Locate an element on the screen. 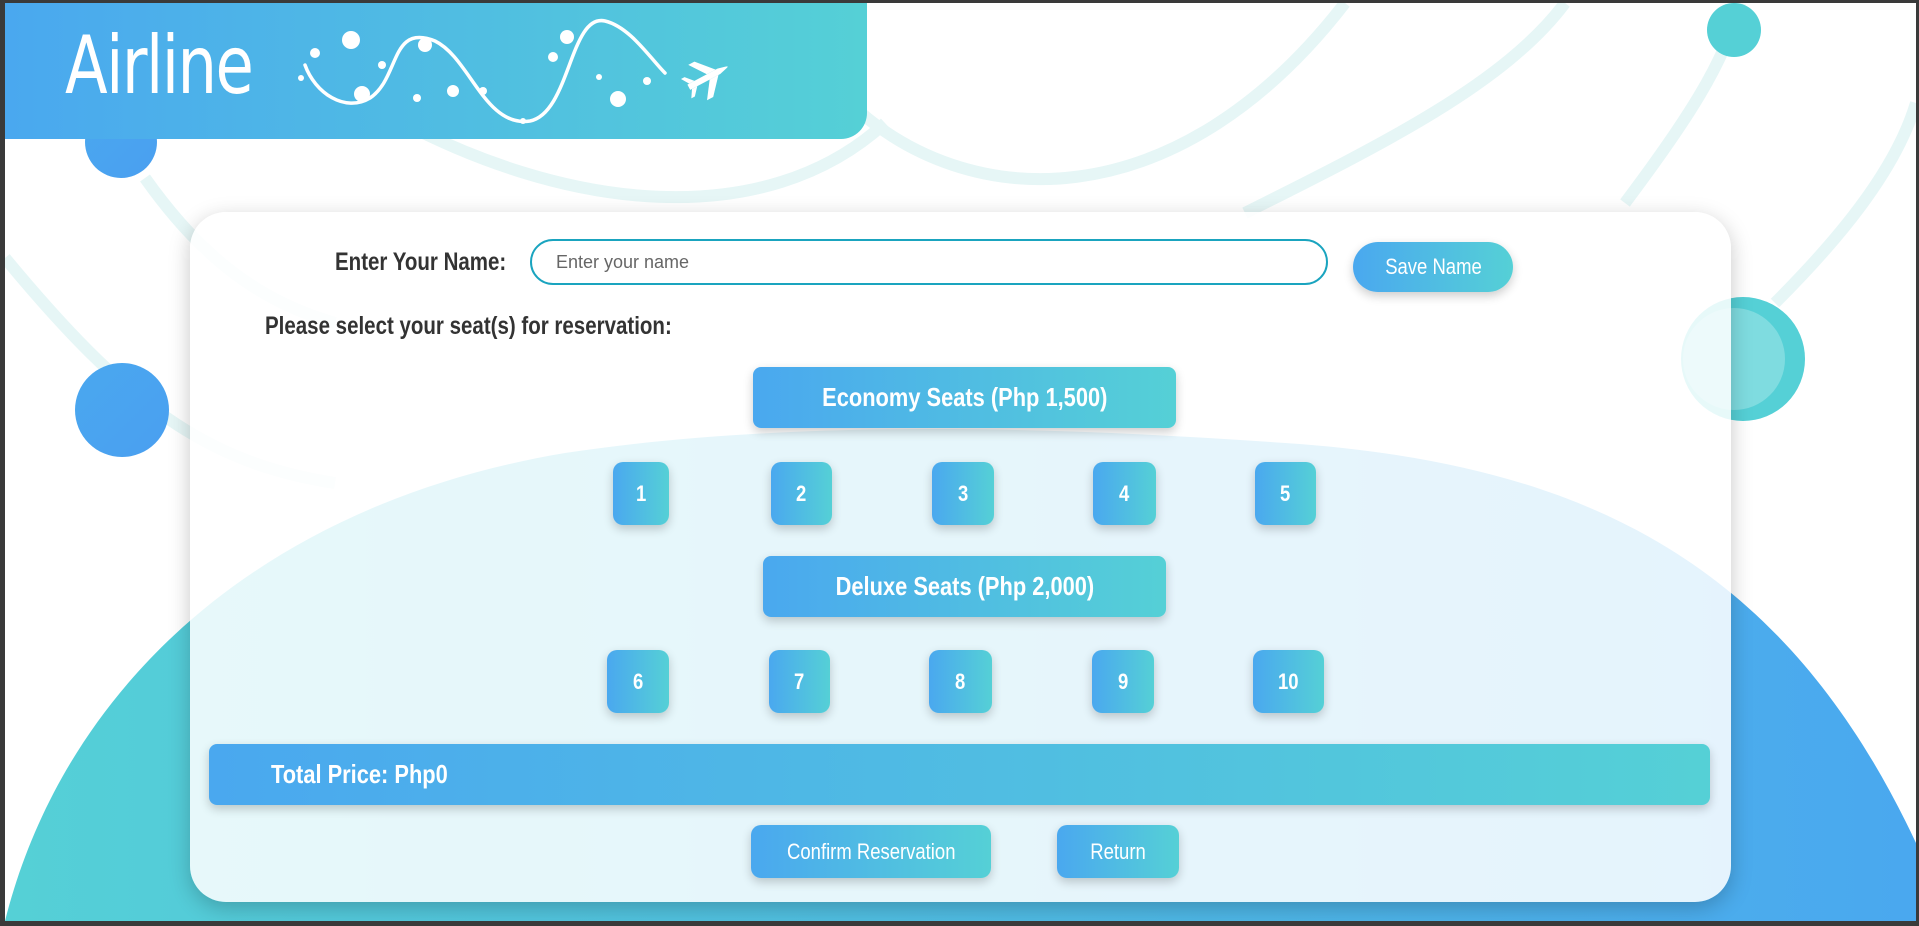  seat-3-button: 3 is located at coordinates (963, 493).